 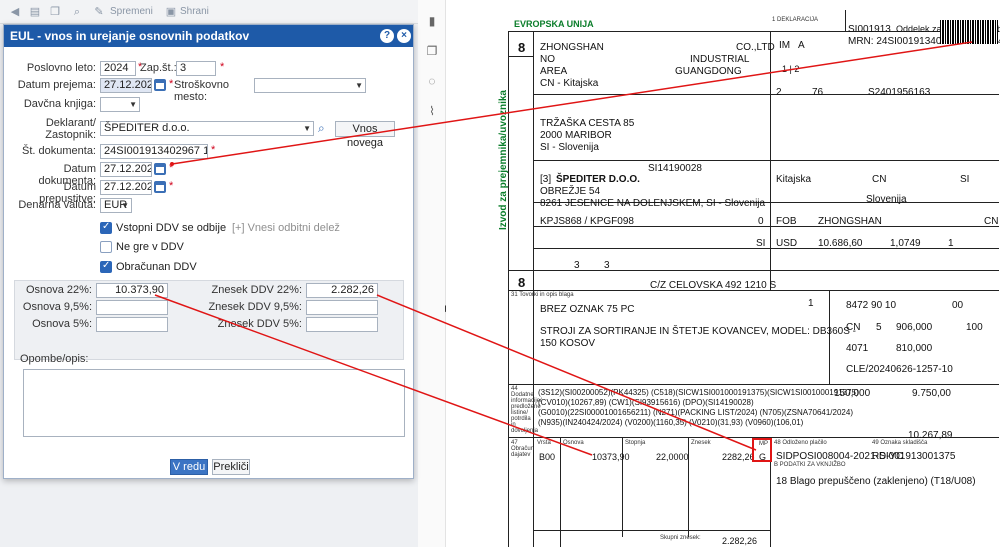 I want to click on connector-dot, so click(x=172, y=164).